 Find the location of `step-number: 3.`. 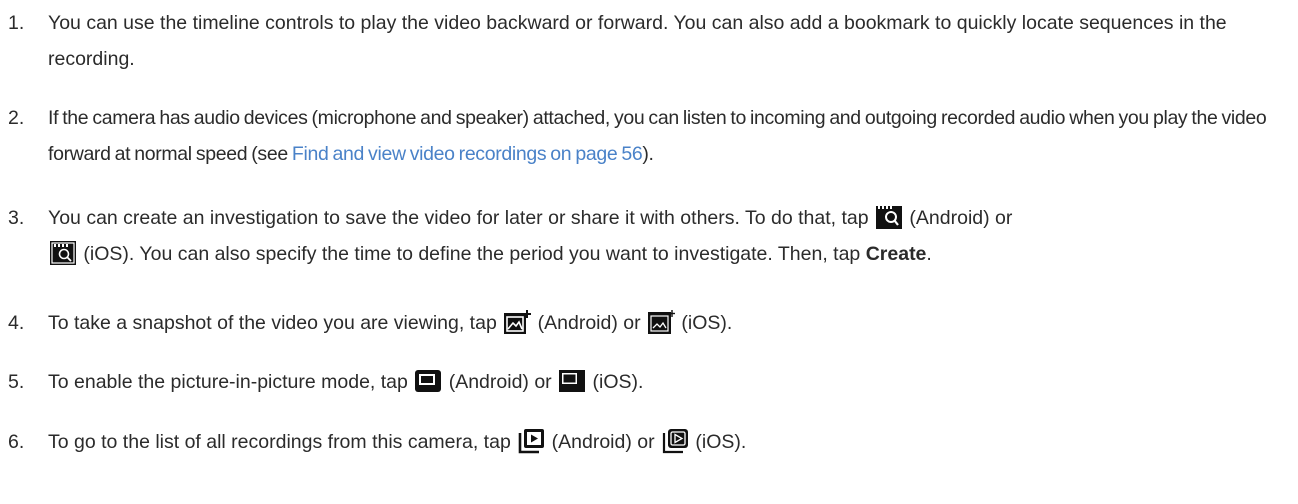

step-number: 3. is located at coordinates (16, 218).